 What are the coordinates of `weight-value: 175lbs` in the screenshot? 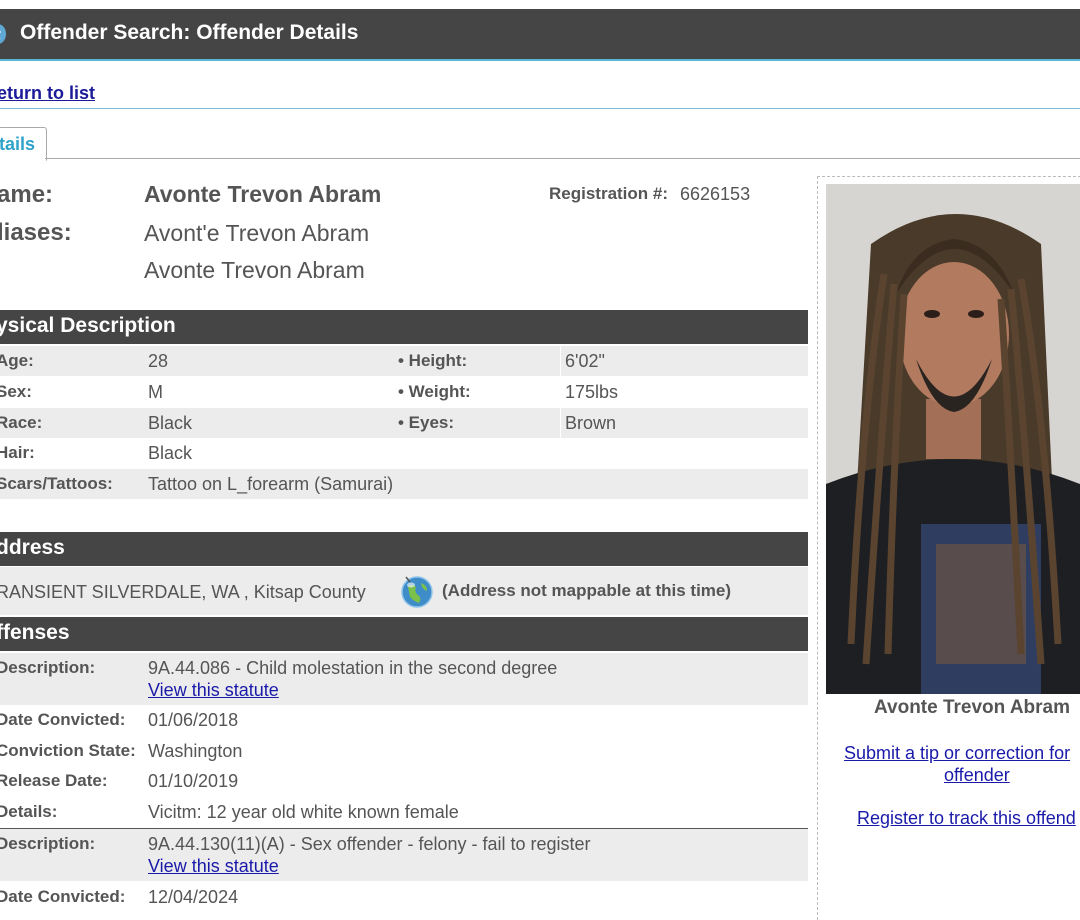 It's located at (592, 392).